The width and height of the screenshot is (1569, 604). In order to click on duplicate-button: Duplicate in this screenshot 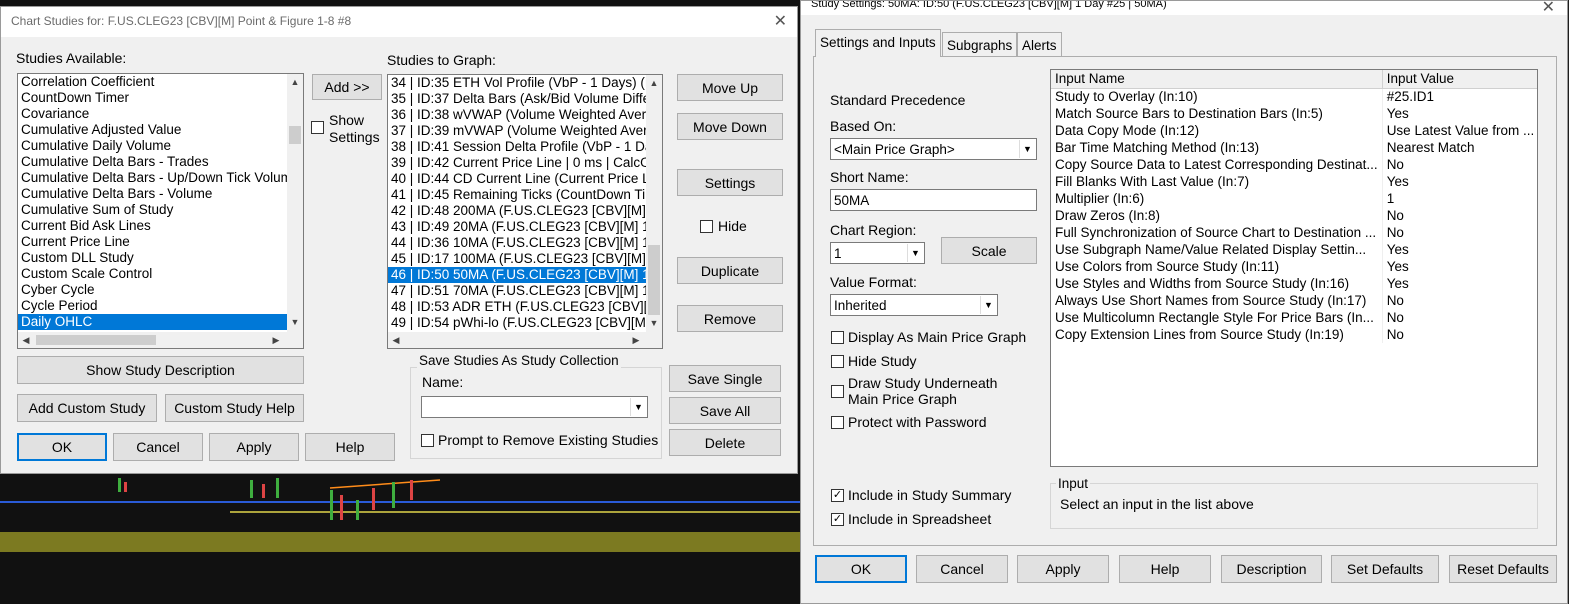, I will do `click(730, 270)`.